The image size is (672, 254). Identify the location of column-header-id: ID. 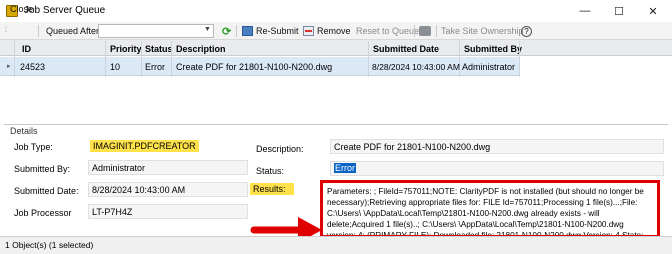
(26, 49).